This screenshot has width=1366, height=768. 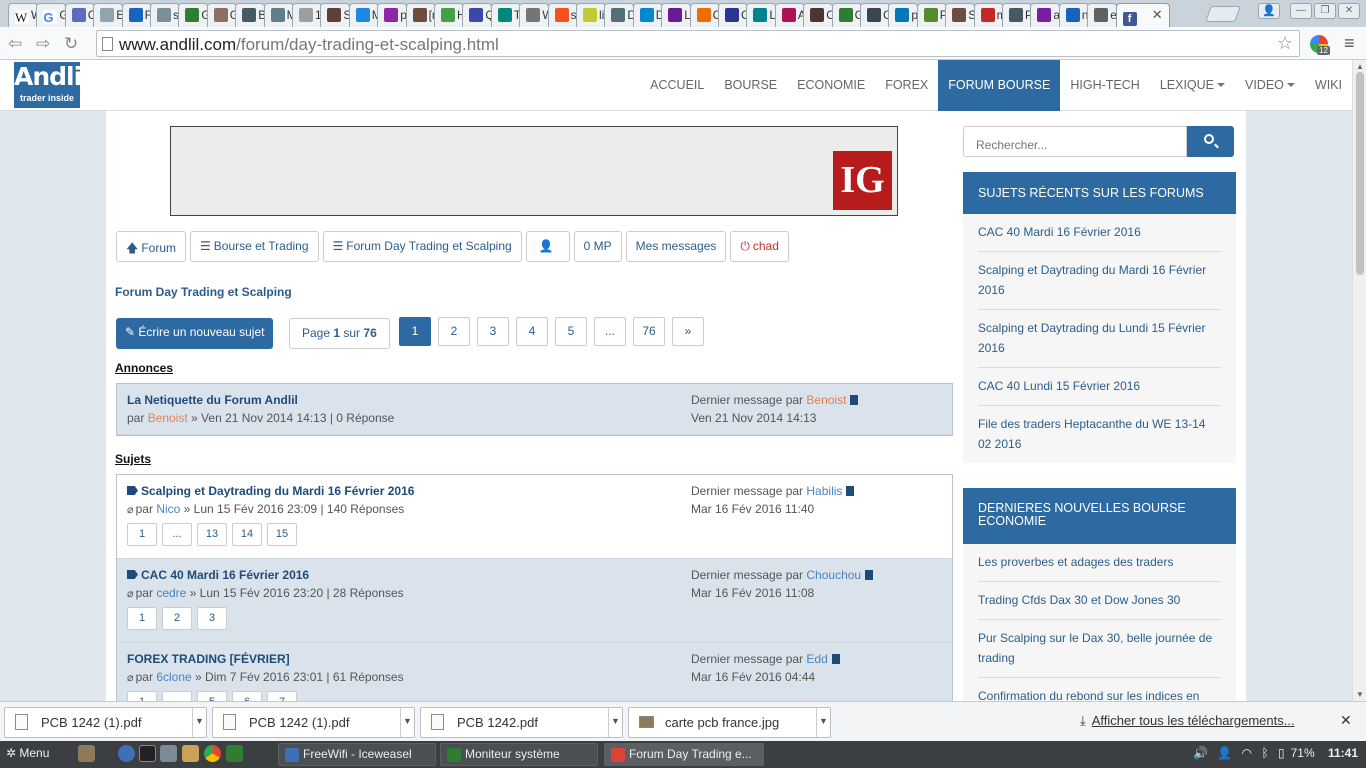 What do you see at coordinates (1224, 753) in the screenshot?
I see `user-icon: 👤` at bounding box center [1224, 753].